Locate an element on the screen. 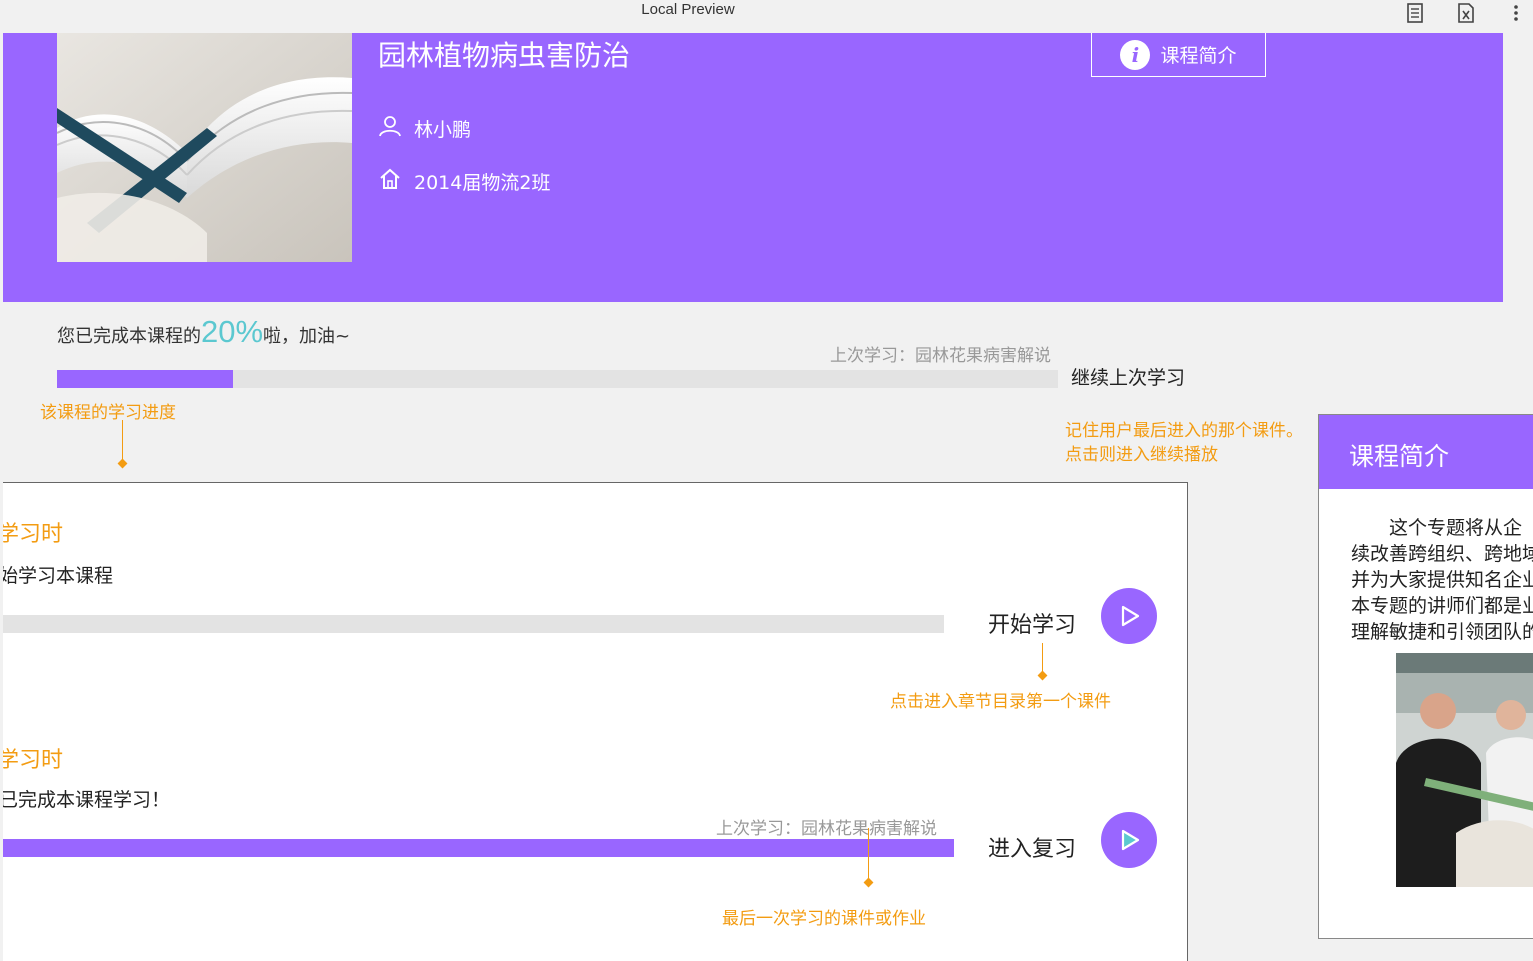 Image resolution: width=1533 pixels, height=961 pixels. review-button is located at coordinates (1129, 840).